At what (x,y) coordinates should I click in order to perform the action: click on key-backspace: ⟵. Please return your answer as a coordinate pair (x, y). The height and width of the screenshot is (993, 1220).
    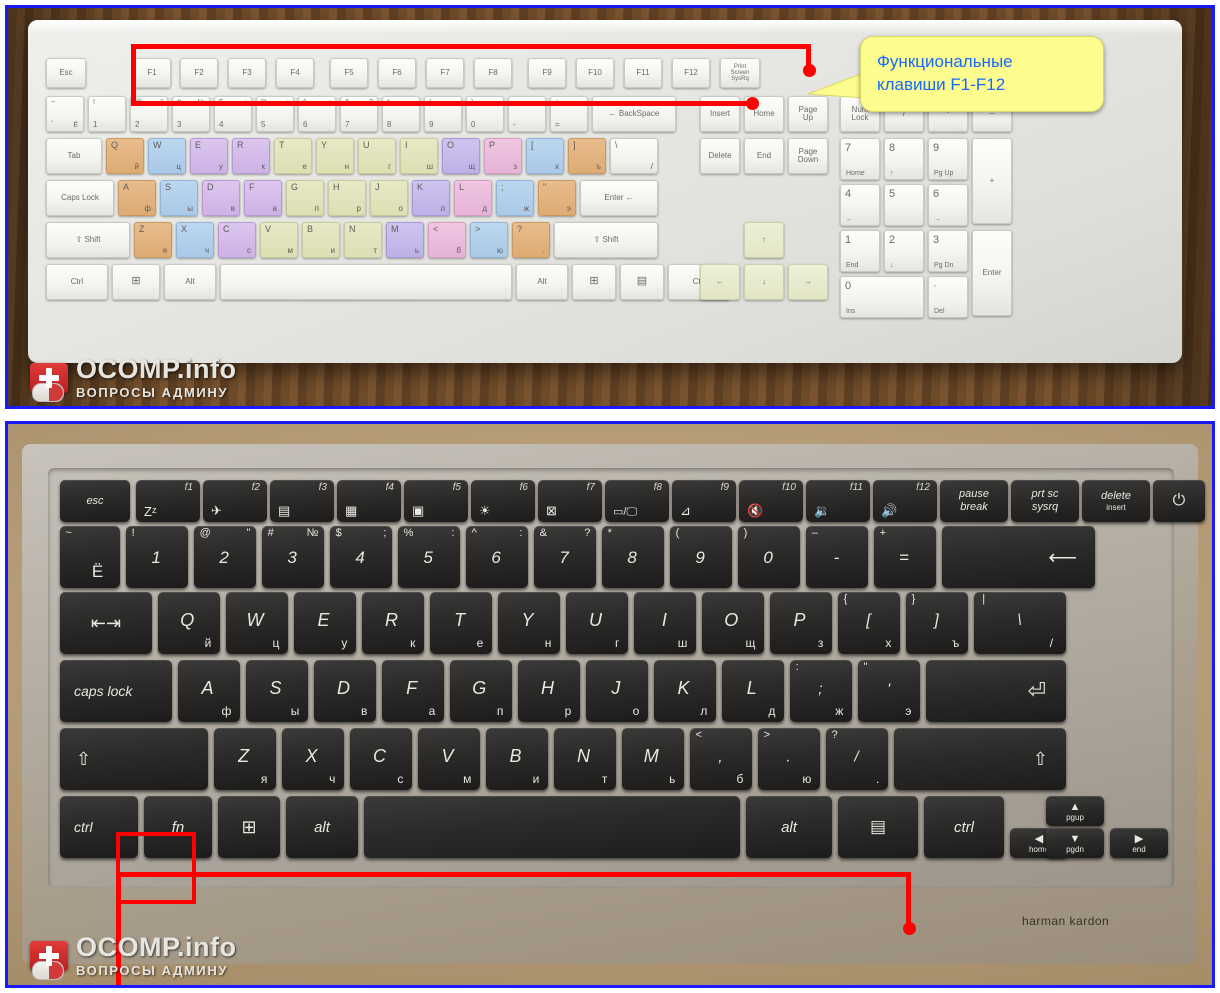
    Looking at the image, I should click on (1018, 557).